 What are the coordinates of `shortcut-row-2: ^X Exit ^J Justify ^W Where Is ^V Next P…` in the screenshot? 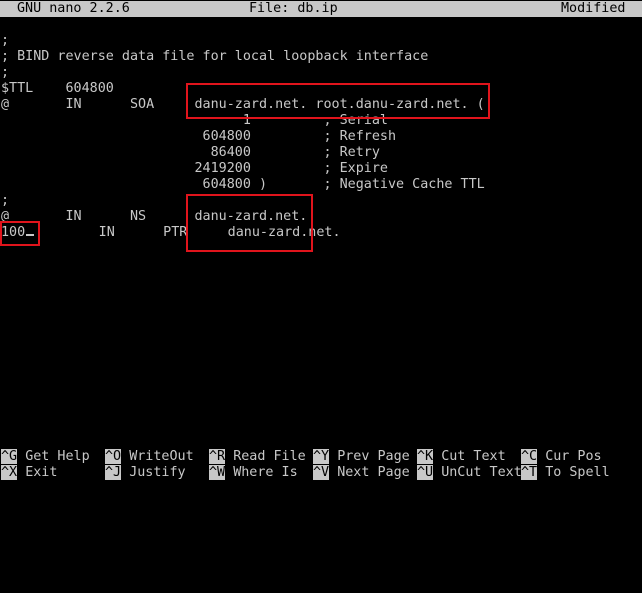 It's located at (321, 473).